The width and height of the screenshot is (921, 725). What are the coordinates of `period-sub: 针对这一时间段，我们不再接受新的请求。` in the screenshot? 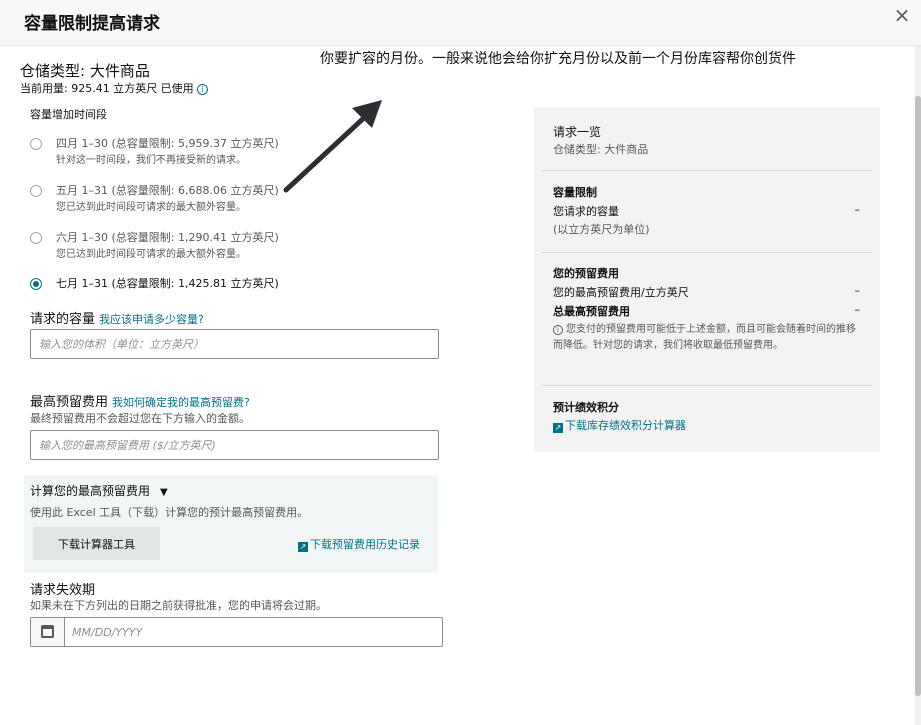 It's located at (151, 160).